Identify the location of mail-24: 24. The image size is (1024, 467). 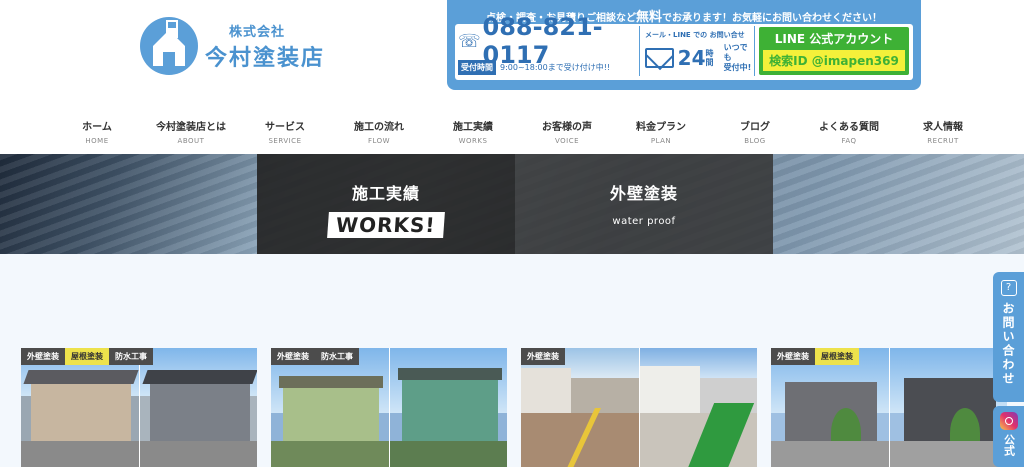
(691, 58).